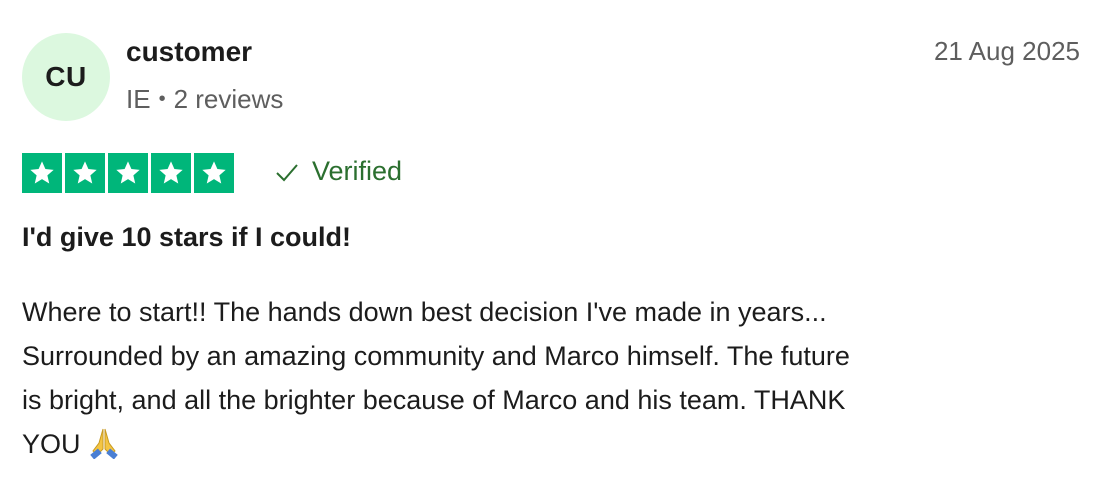 This screenshot has height=488, width=1106. I want to click on reviewer-name: customer, so click(189, 52).